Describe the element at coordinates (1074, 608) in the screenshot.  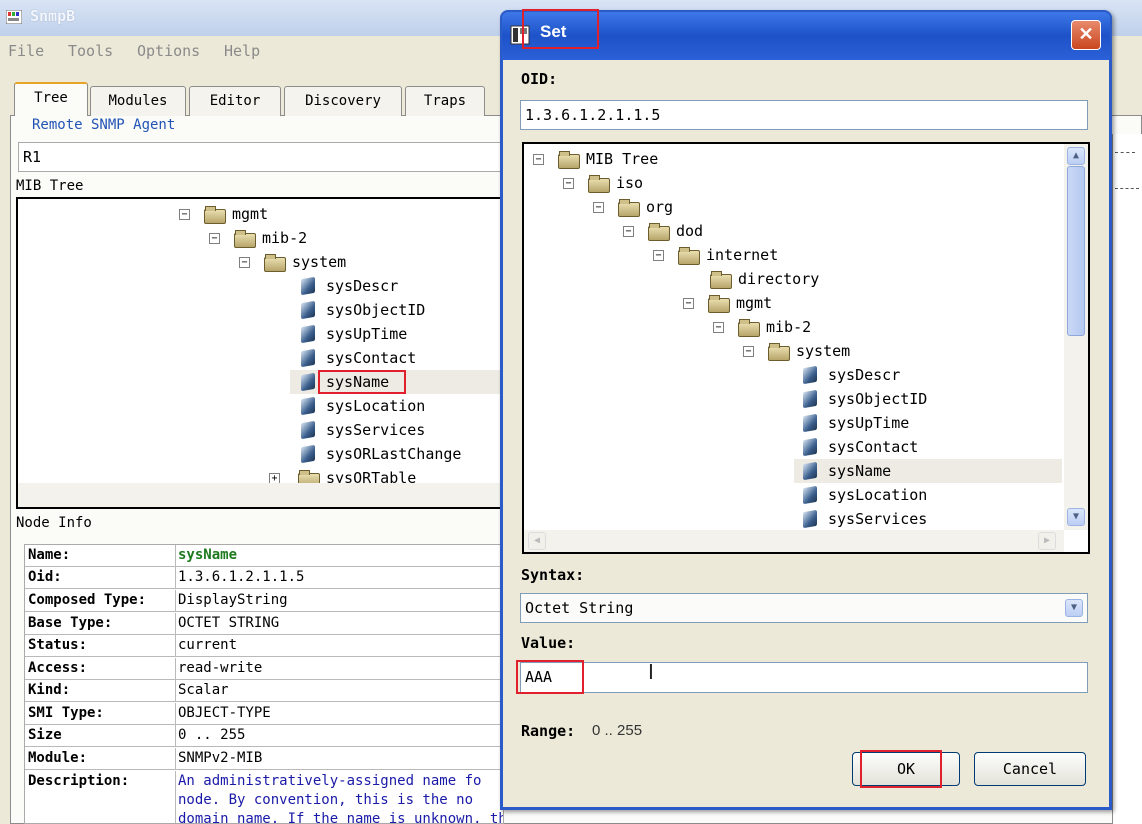
I see `chevron-down-icon: ▼` at that location.